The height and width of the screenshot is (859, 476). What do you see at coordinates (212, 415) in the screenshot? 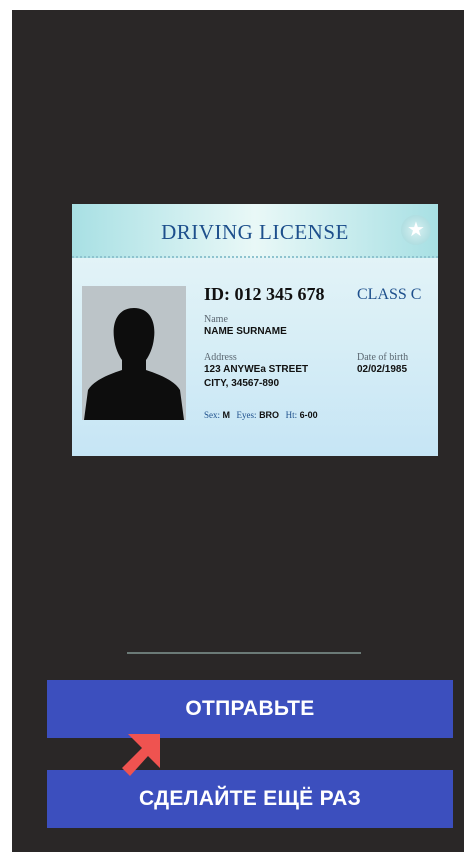
I see `sex-label: Sex:` at bounding box center [212, 415].